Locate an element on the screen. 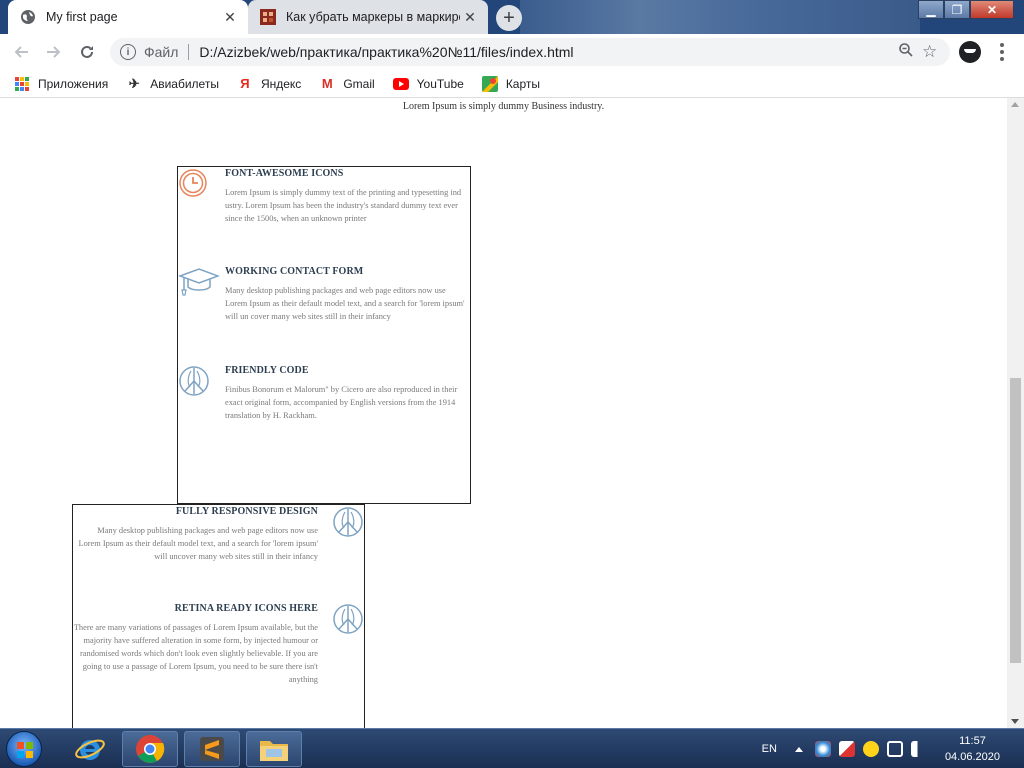 The image size is (1024, 768). yandex-icon: Я is located at coordinates (245, 83).